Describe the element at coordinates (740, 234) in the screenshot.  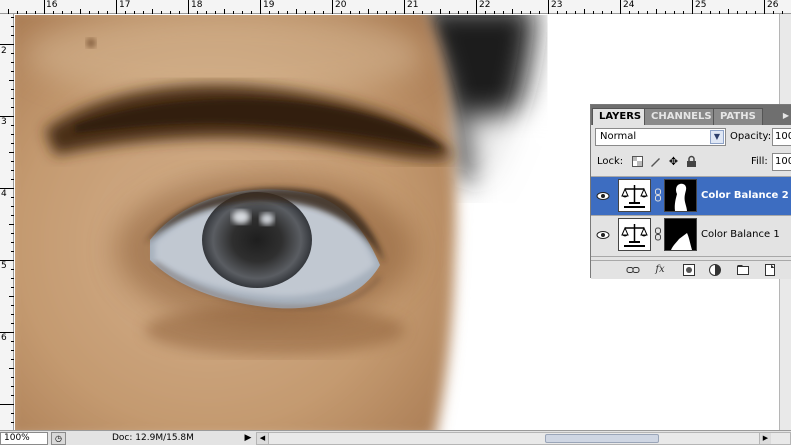
I see `layer-name: Color Balance 1` at that location.